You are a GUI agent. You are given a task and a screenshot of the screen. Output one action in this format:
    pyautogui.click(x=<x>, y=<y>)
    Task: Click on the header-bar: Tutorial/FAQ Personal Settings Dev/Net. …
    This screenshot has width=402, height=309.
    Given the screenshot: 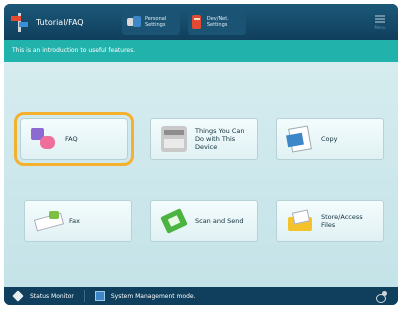 What is the action you would take?
    pyautogui.click(x=201, y=22)
    